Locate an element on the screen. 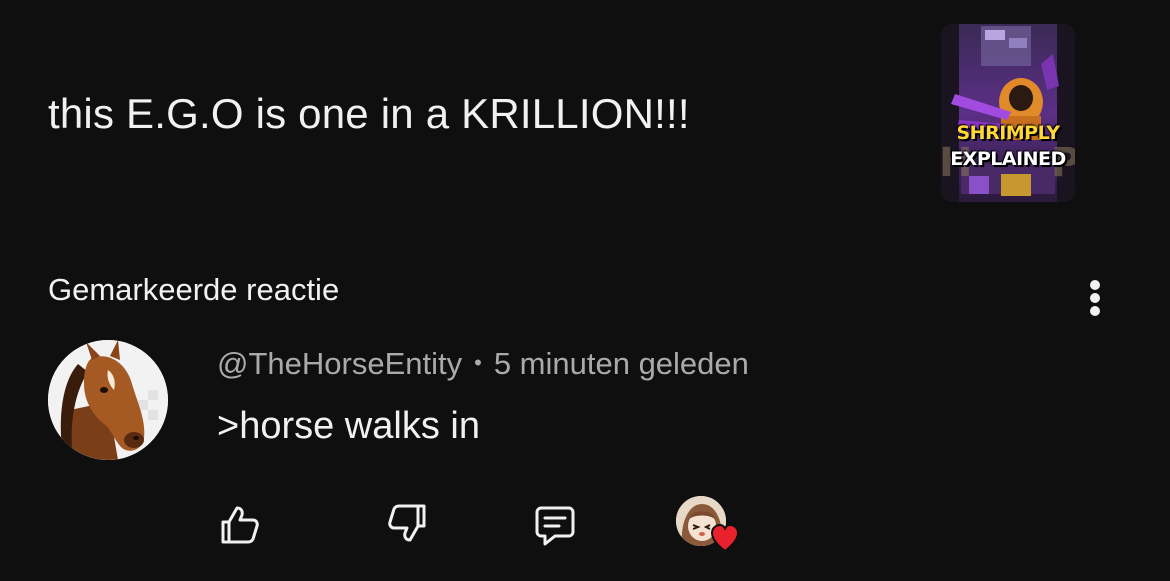 This screenshot has width=1170, height=581. highlighted-comment-label: Gemarkeerde reactie is located at coordinates (194, 289).